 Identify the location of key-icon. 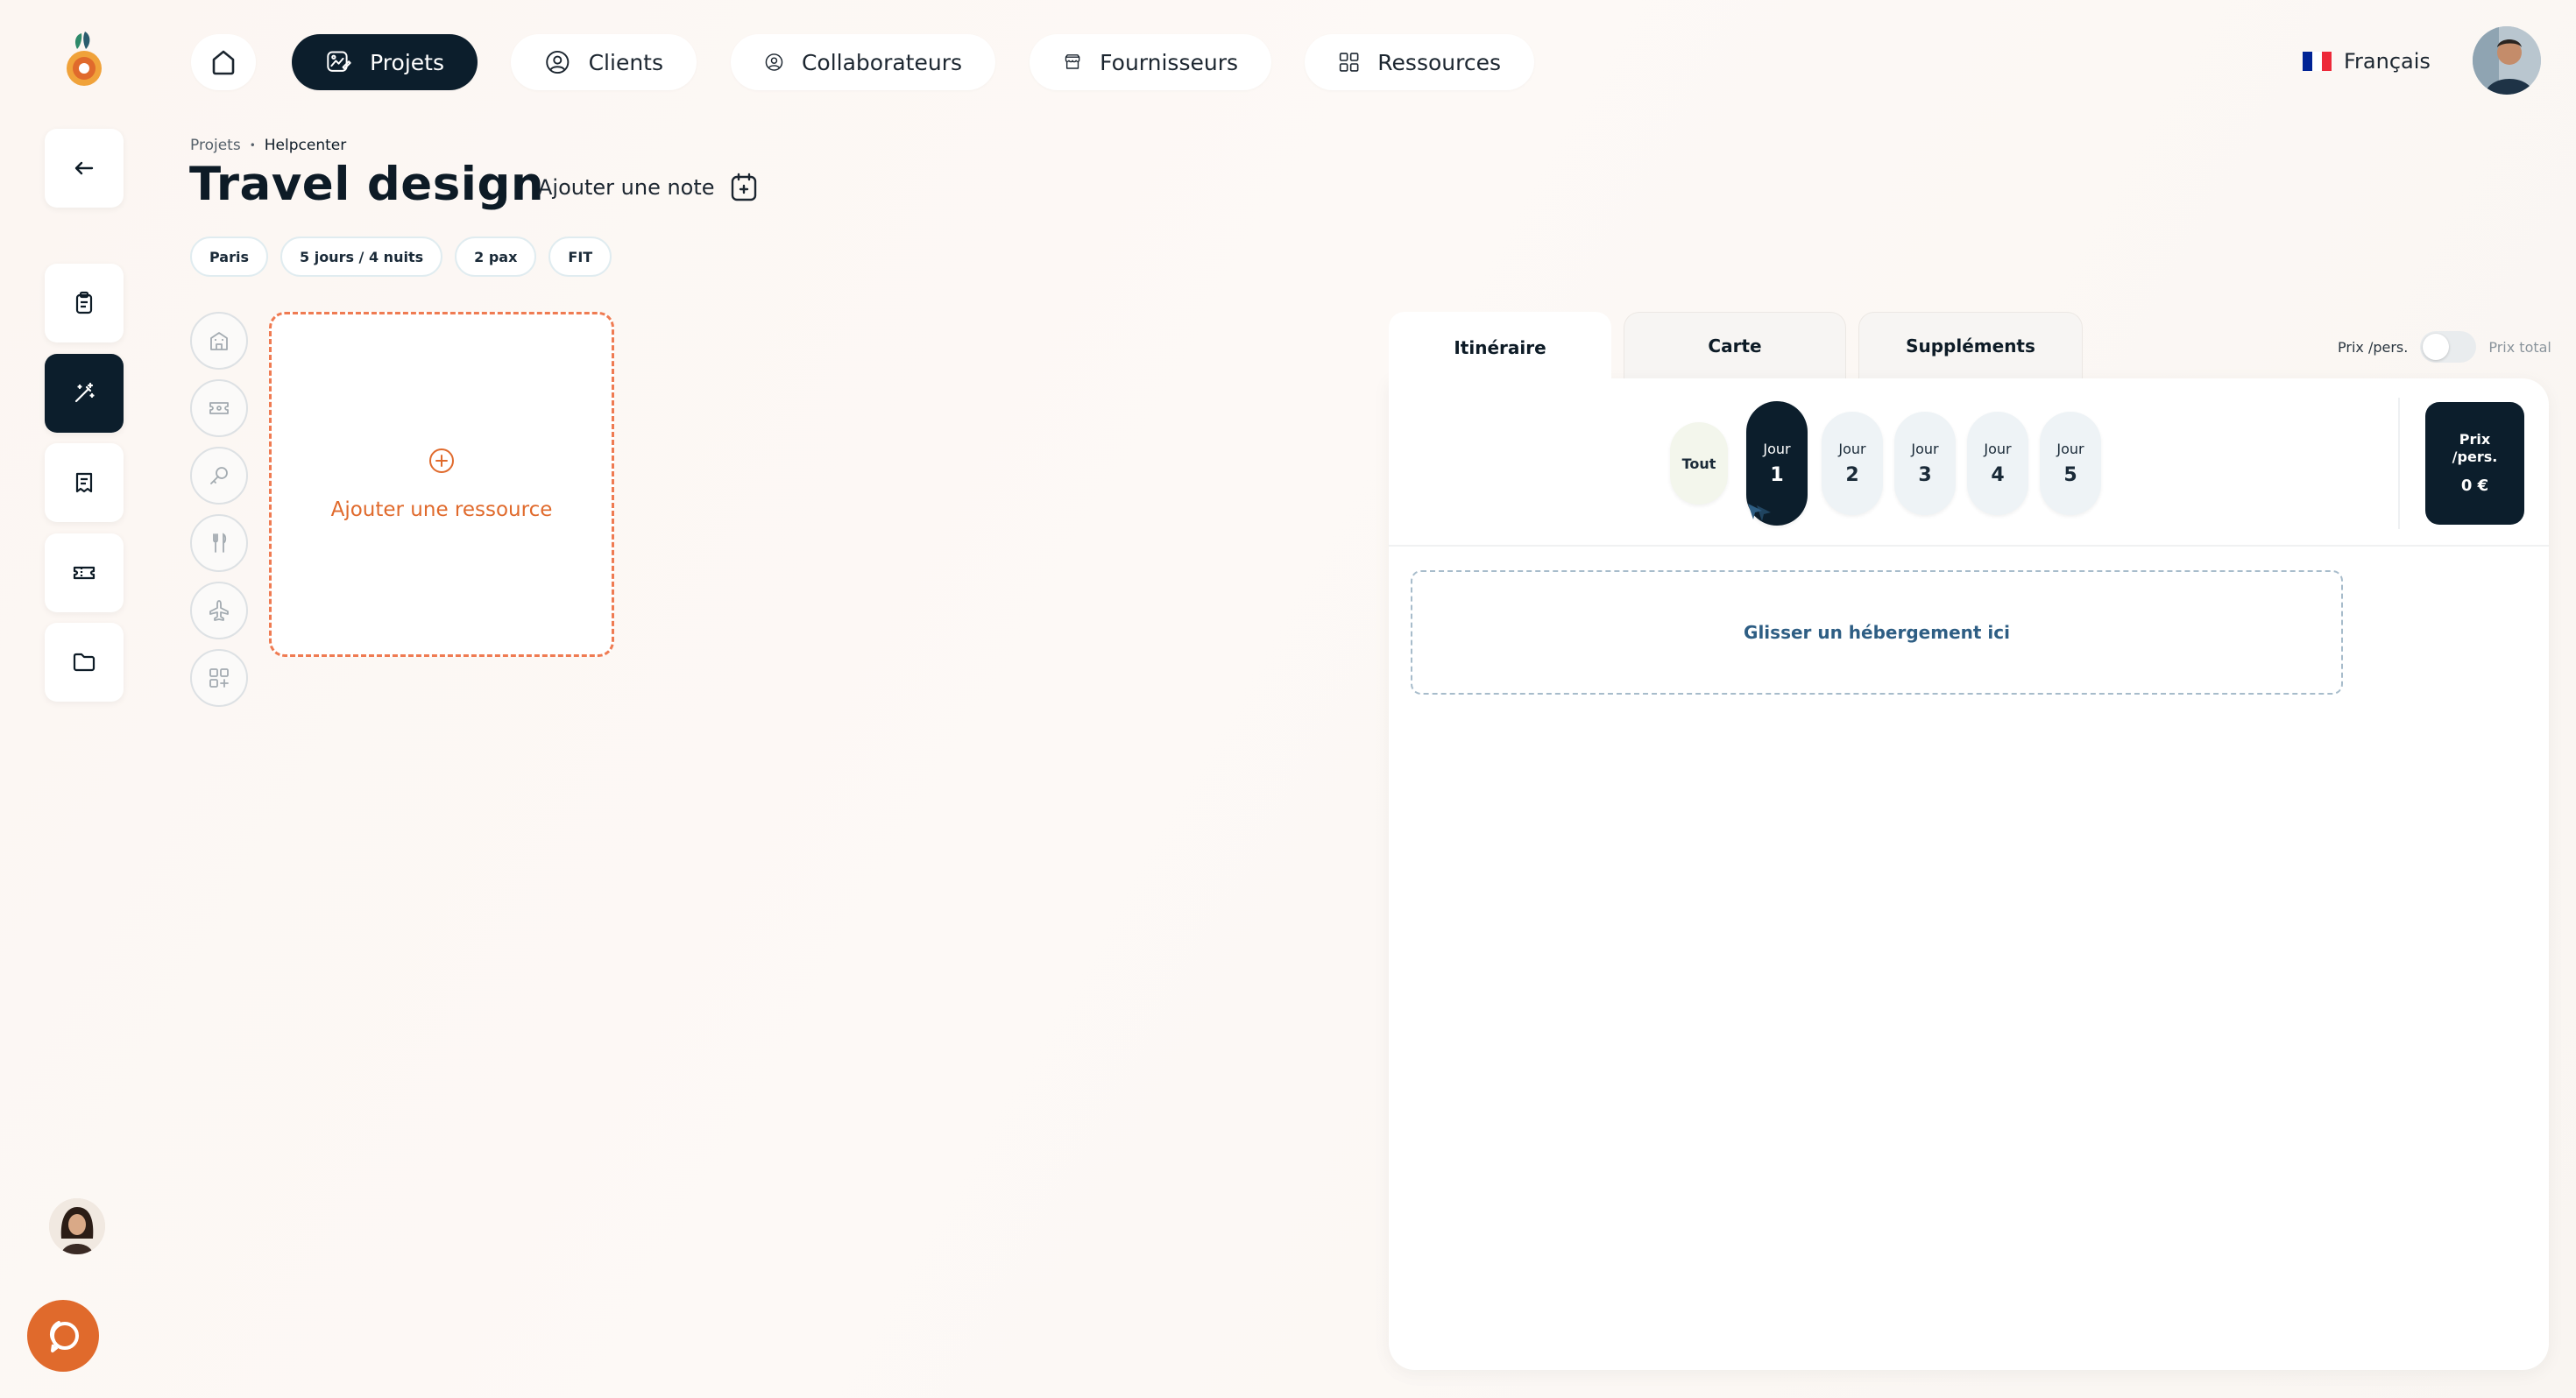
(219, 475).